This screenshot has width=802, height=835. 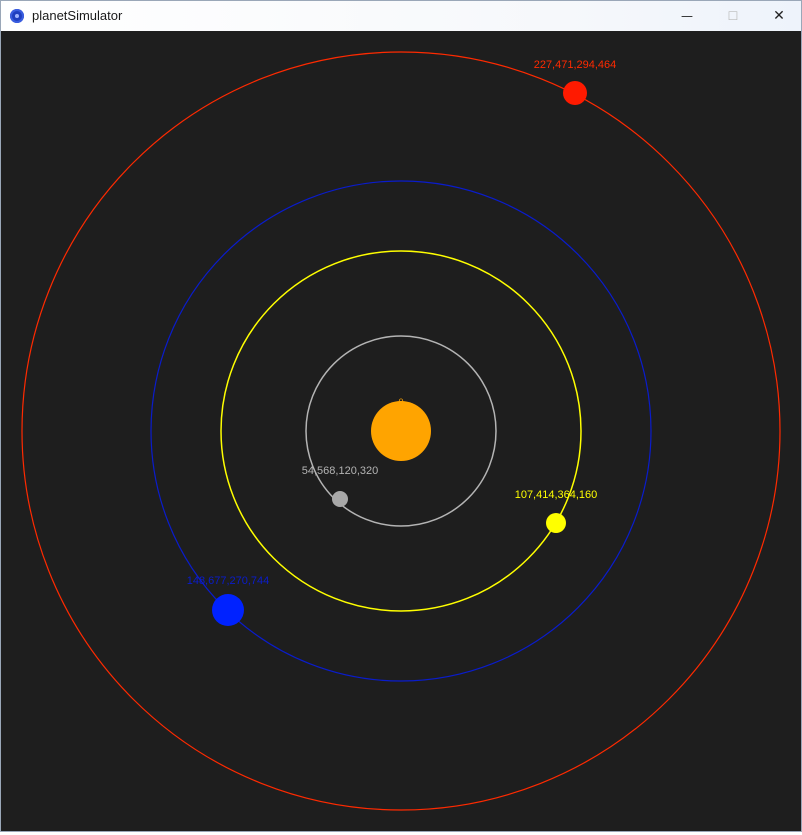 I want to click on maximize-button: ☐, so click(x=733, y=16).